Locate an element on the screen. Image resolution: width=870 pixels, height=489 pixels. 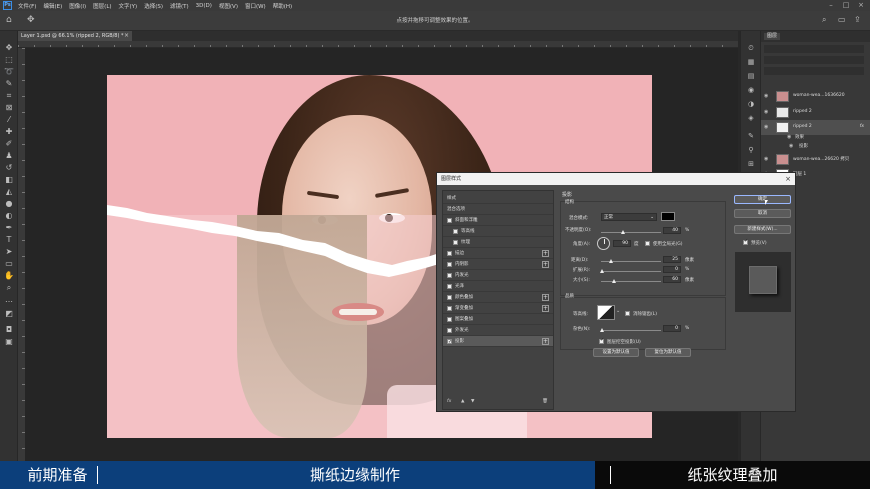
distance-input: 25 is located at coordinates (672, 259).